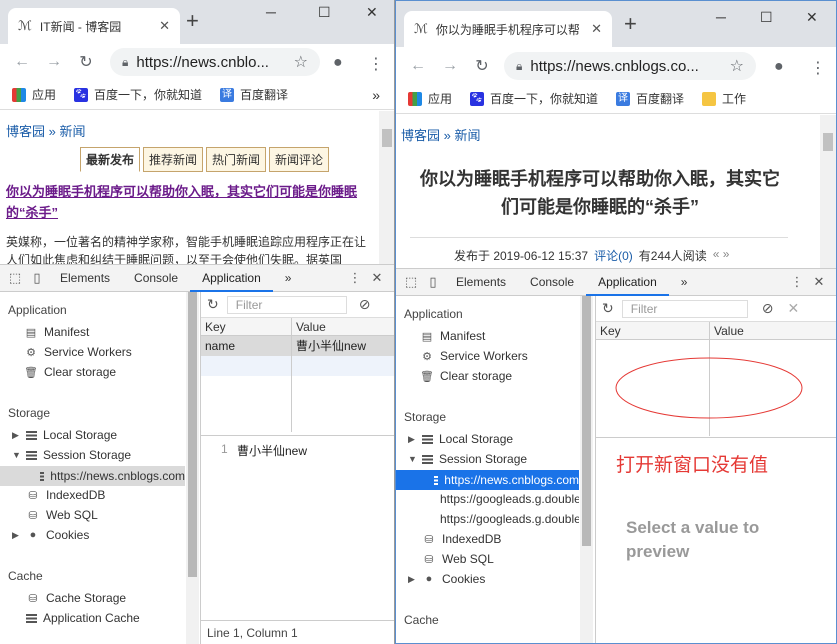  What do you see at coordinates (110, 159) in the screenshot?
I see `tab-latest: 最新发布` at bounding box center [110, 159].